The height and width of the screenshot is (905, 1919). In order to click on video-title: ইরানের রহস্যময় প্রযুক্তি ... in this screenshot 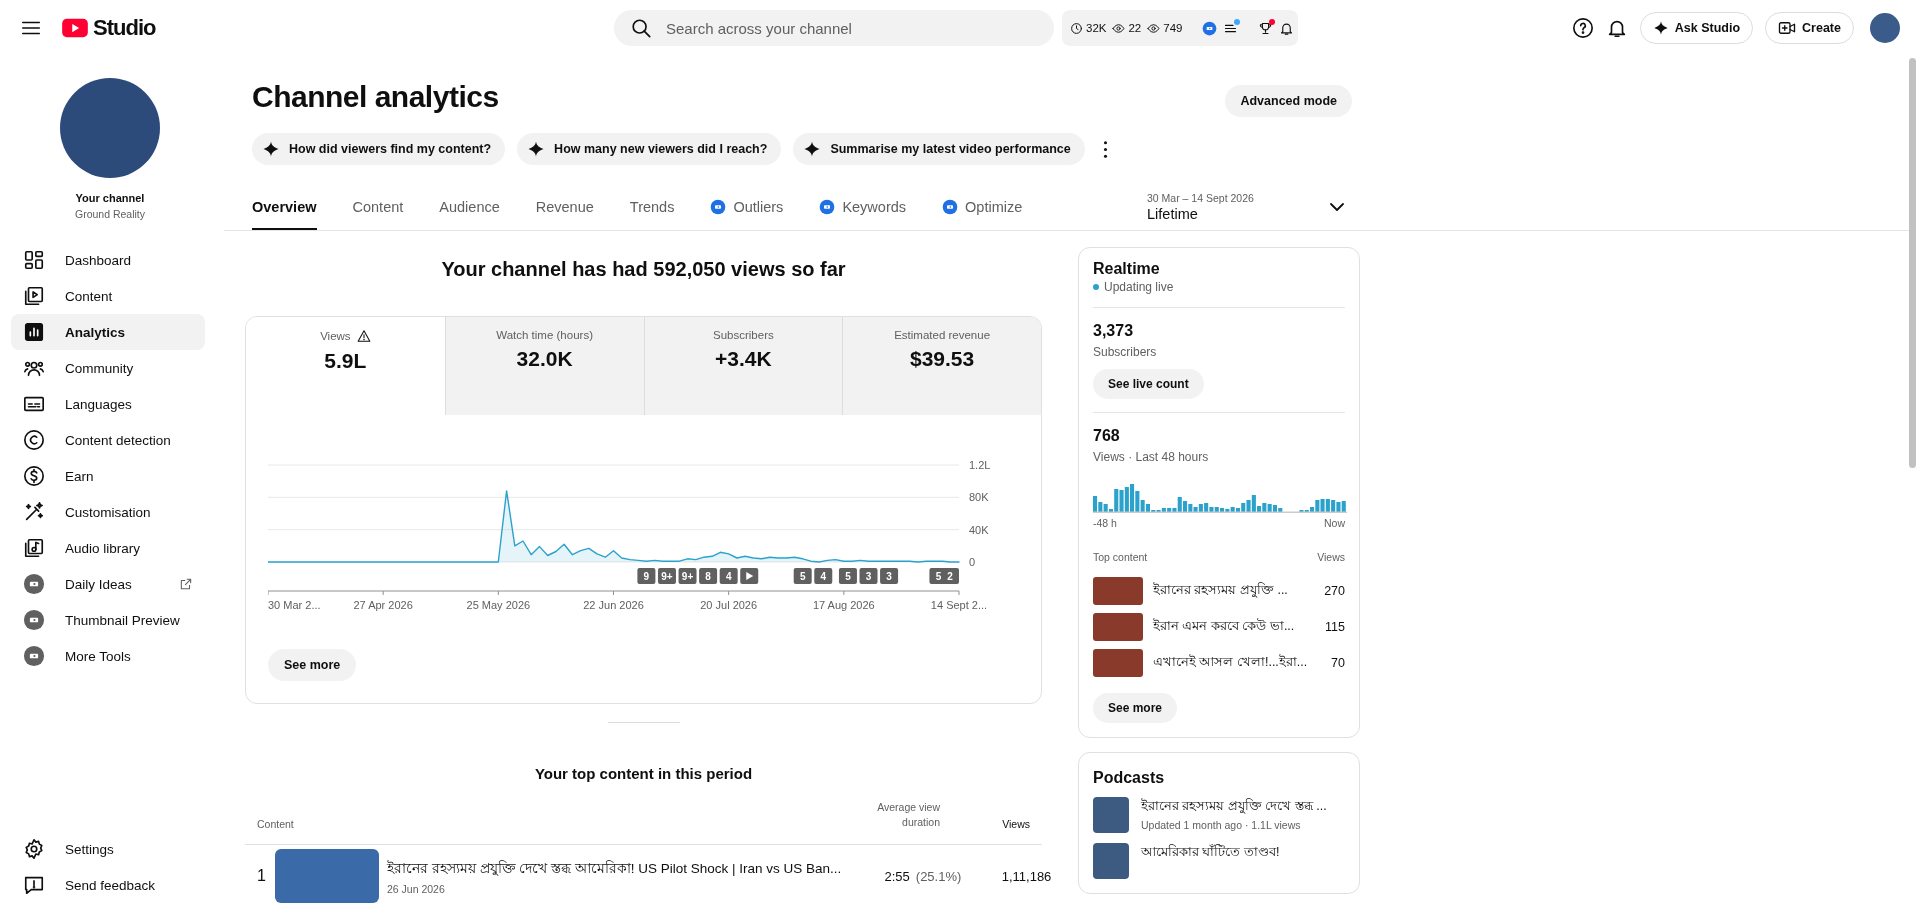, I will do `click(1234, 591)`.